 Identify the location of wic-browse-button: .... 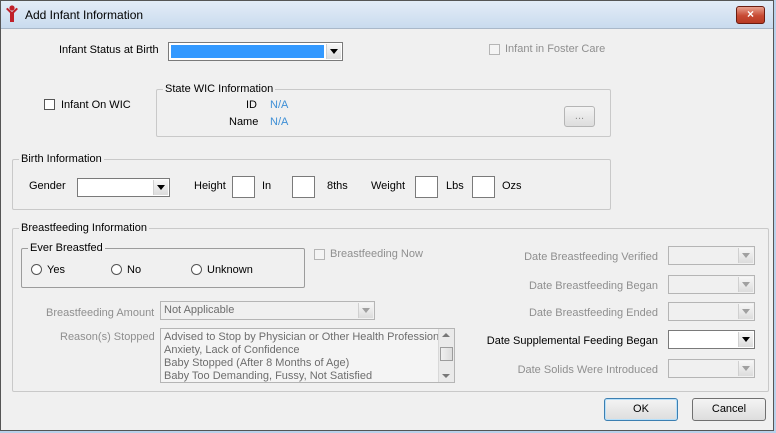
(579, 116).